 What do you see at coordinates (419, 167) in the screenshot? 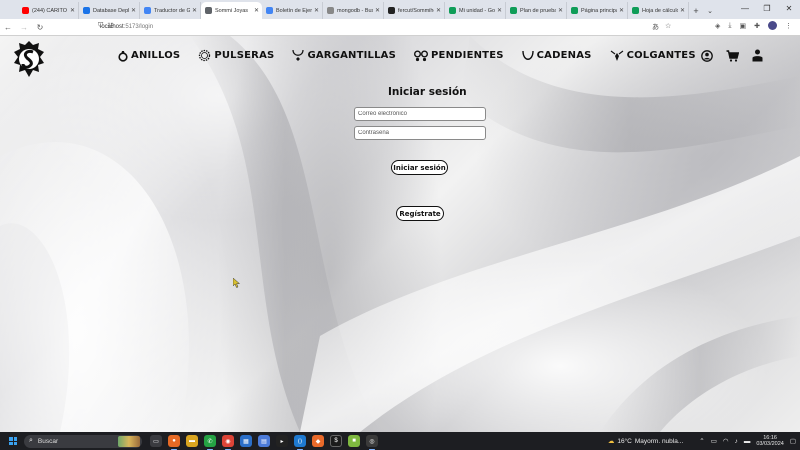
I see `login-submit-button: Iniciar sesión` at bounding box center [419, 167].